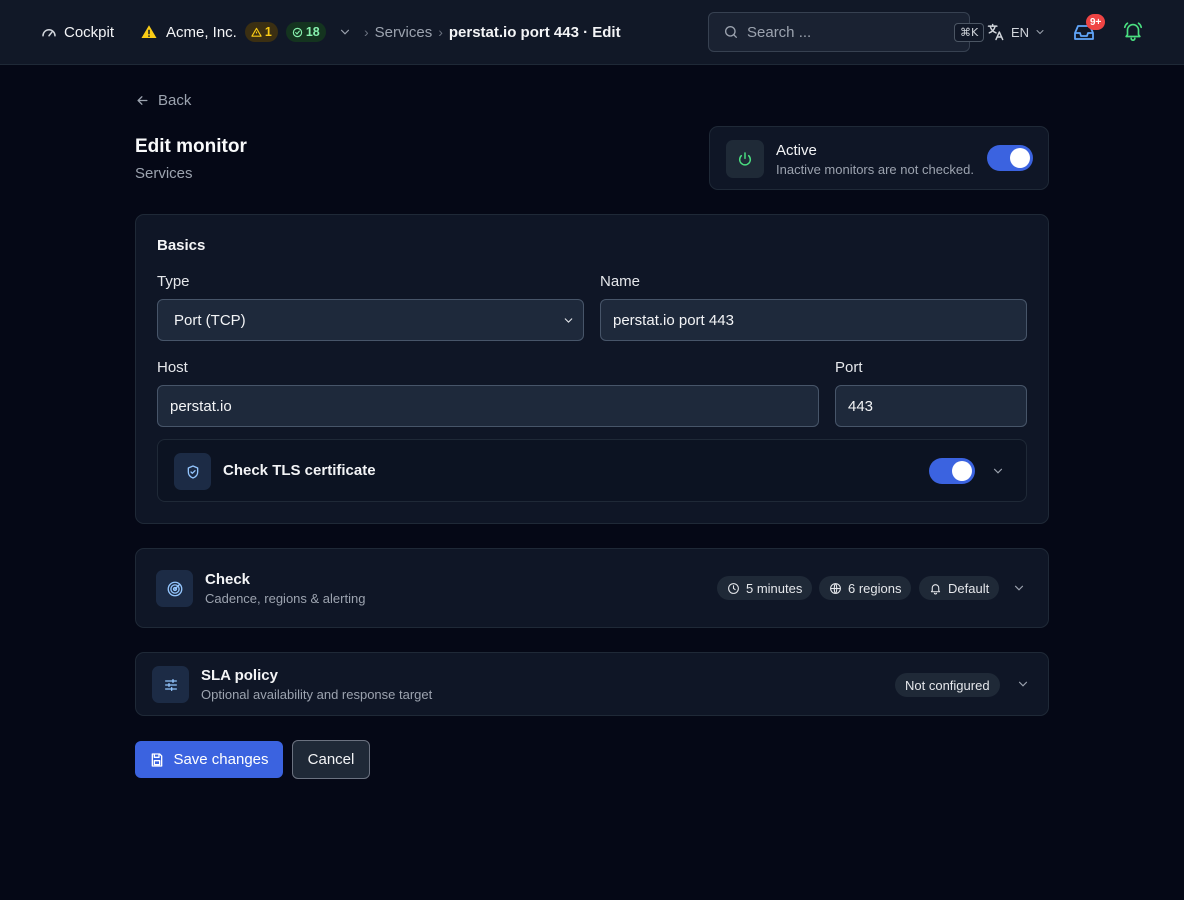  What do you see at coordinates (164, 173) in the screenshot?
I see `page-subtitle: Services` at bounding box center [164, 173].